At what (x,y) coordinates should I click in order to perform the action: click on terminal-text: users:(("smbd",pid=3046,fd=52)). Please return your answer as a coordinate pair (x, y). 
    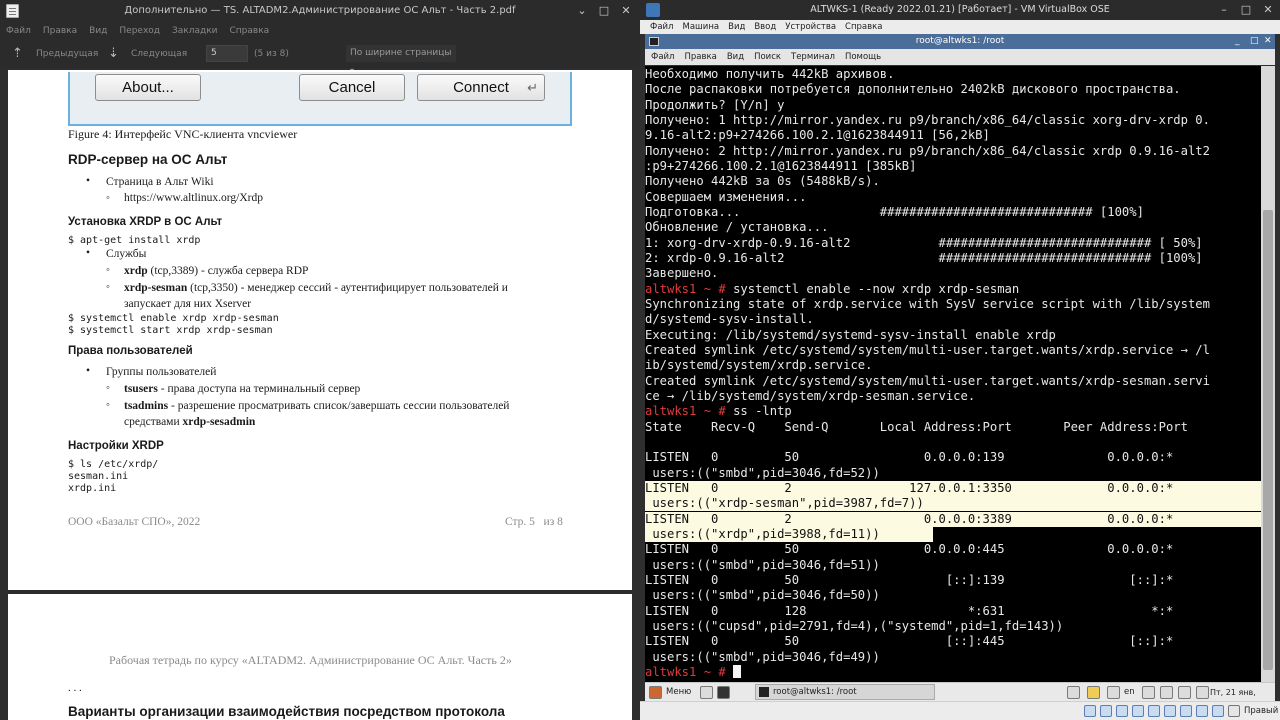
    Looking at the image, I should click on (762, 472).